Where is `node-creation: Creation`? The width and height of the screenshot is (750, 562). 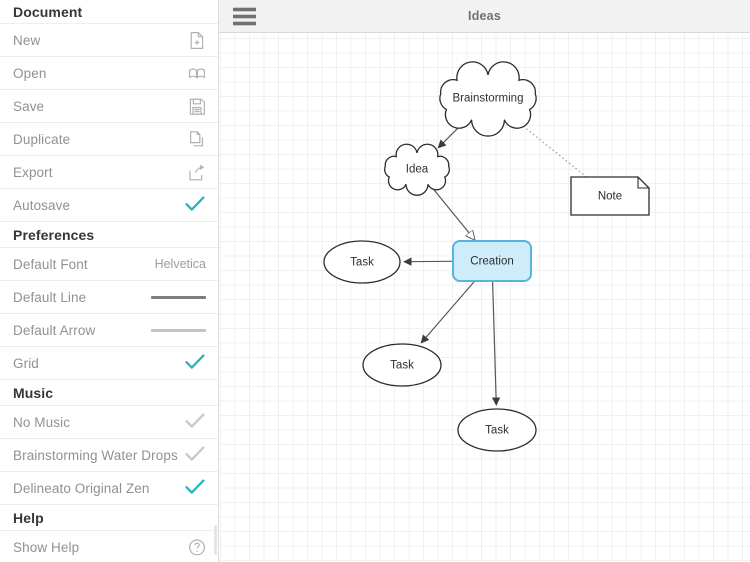
node-creation: Creation is located at coordinates (492, 261).